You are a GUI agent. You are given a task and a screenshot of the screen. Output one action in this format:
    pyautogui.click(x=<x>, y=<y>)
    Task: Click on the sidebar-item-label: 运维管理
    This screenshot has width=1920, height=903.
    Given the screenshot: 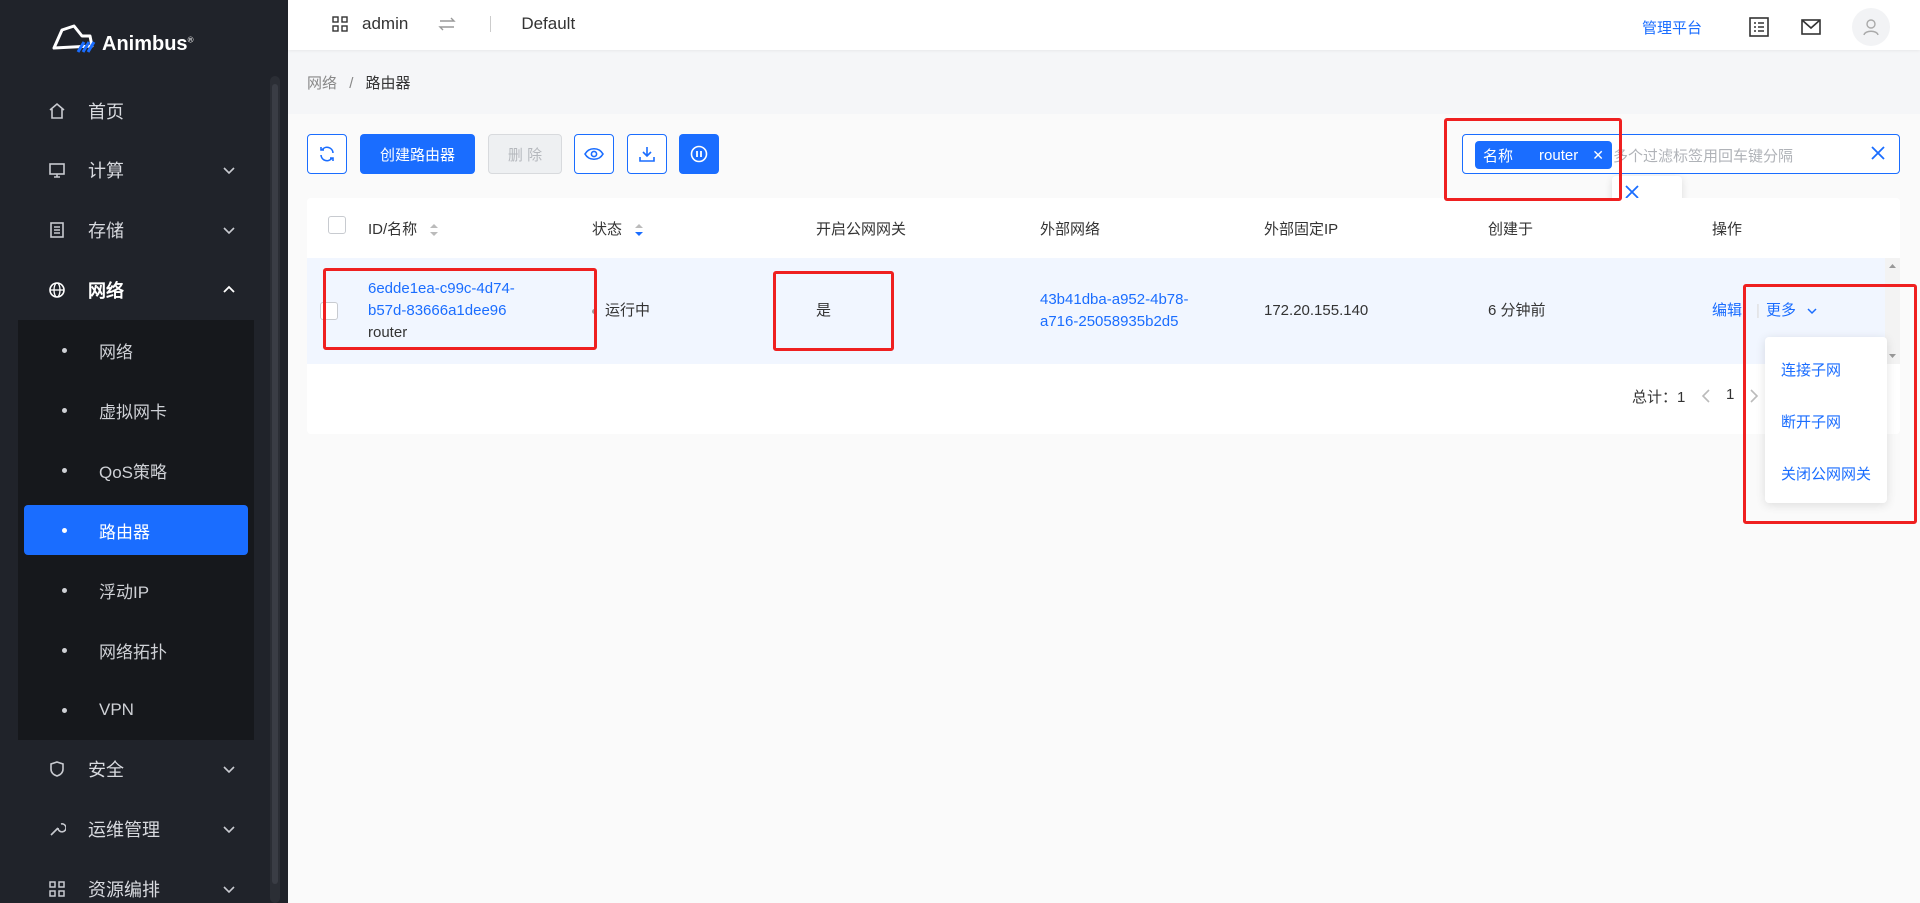 What is the action you would take?
    pyautogui.click(x=124, y=830)
    